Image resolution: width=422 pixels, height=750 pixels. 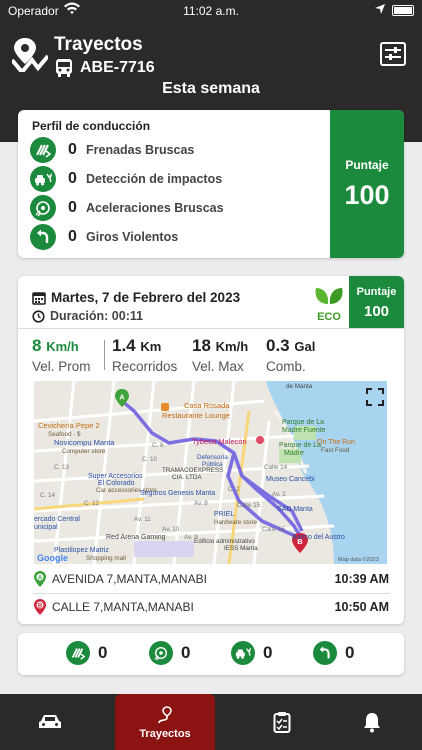 What do you see at coordinates (350, 652) in the screenshot?
I see `summary-turn-count: 0` at bounding box center [350, 652].